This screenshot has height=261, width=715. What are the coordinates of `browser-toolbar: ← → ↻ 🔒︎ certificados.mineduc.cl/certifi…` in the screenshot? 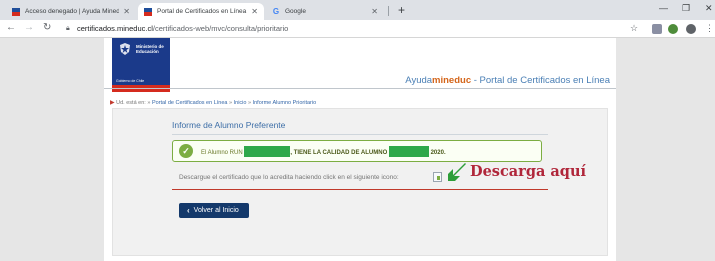 It's located at (357, 29).